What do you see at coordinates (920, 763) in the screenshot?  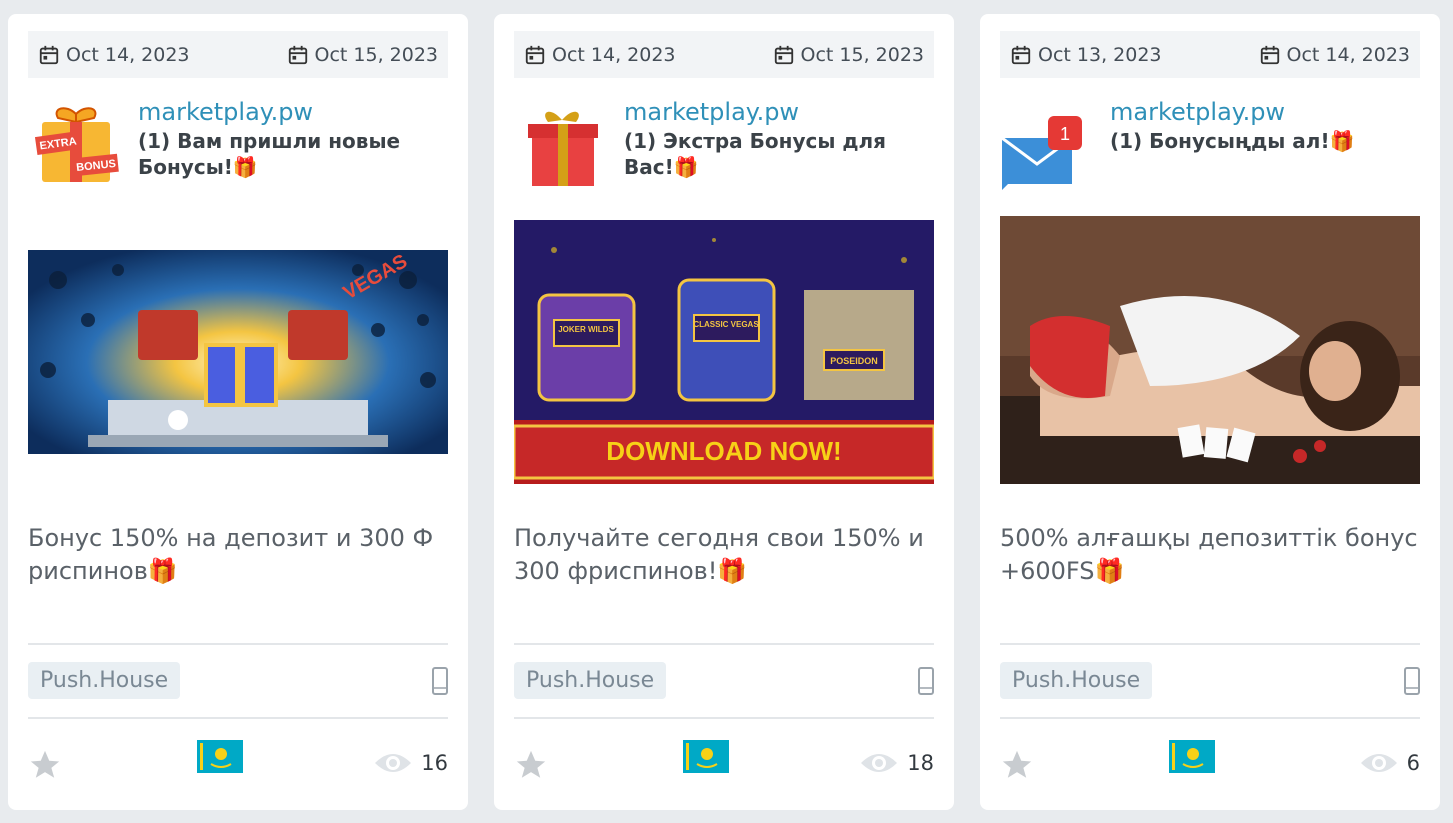 I see `views-count: 18` at bounding box center [920, 763].